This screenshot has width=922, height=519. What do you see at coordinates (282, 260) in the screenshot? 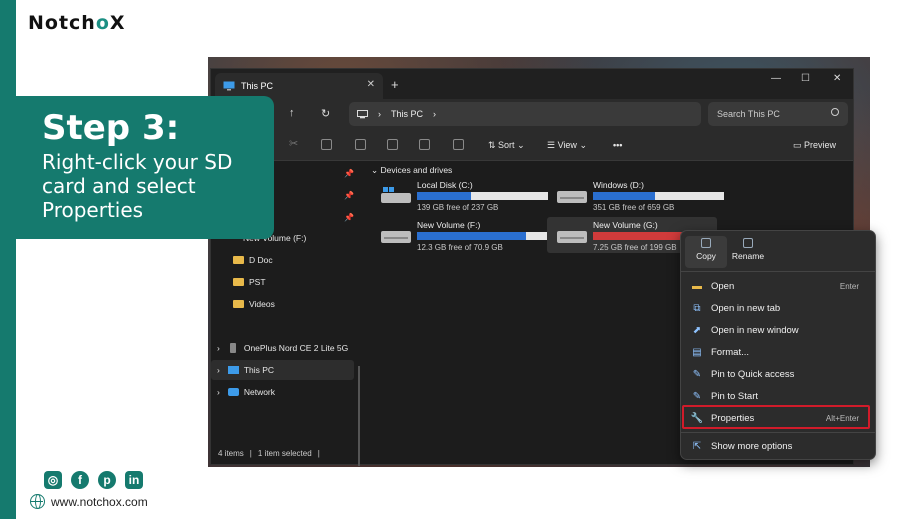
I see `nav-item-d-doc: D Doc` at bounding box center [282, 260].